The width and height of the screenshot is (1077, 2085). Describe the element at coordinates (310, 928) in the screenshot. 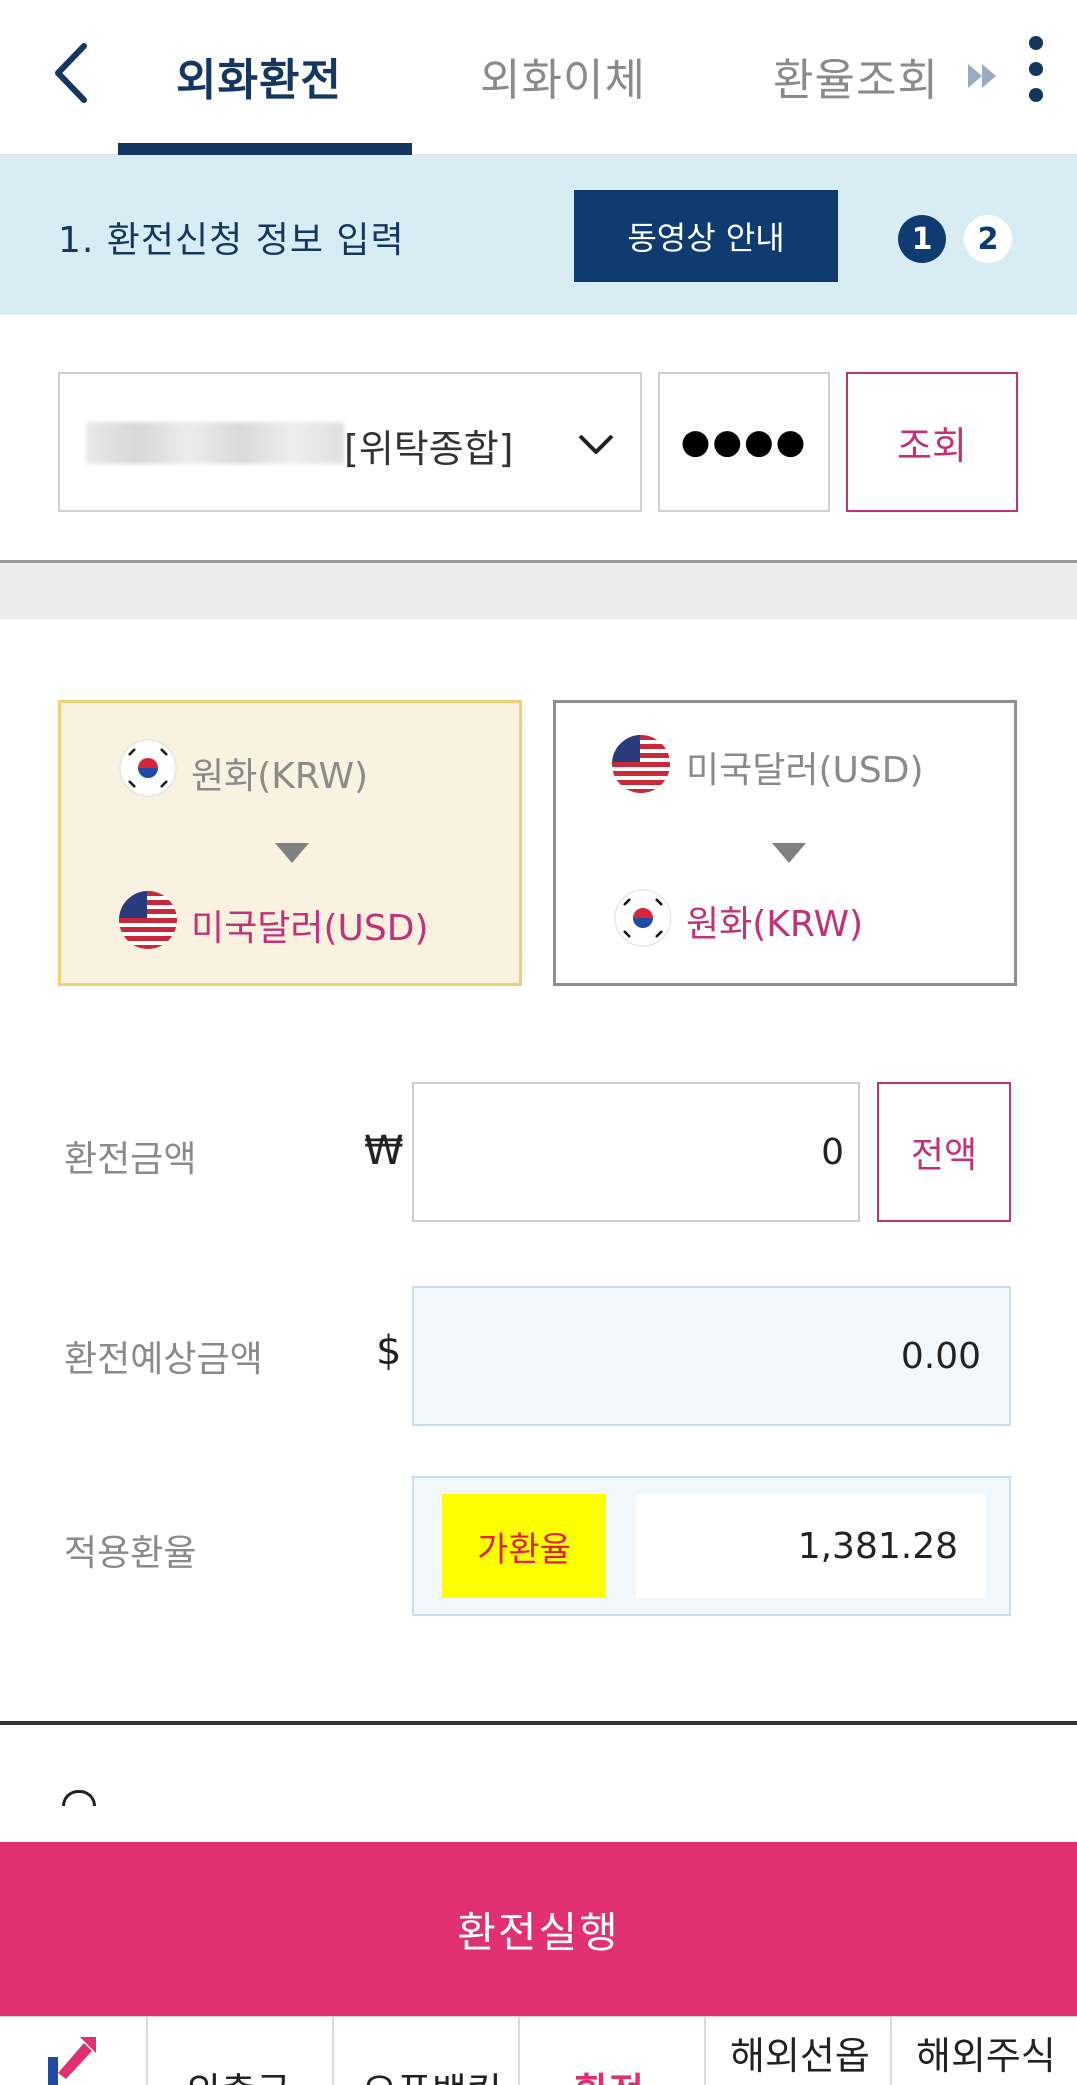

I see `to-currency-label: 미국달러(USD)` at that location.